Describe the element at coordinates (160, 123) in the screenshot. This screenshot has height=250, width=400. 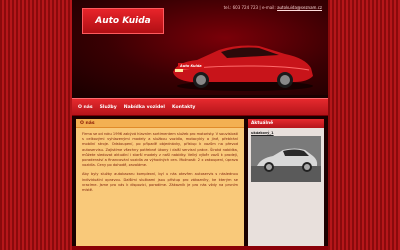
I see `content-title-bar: O nás` at that location.